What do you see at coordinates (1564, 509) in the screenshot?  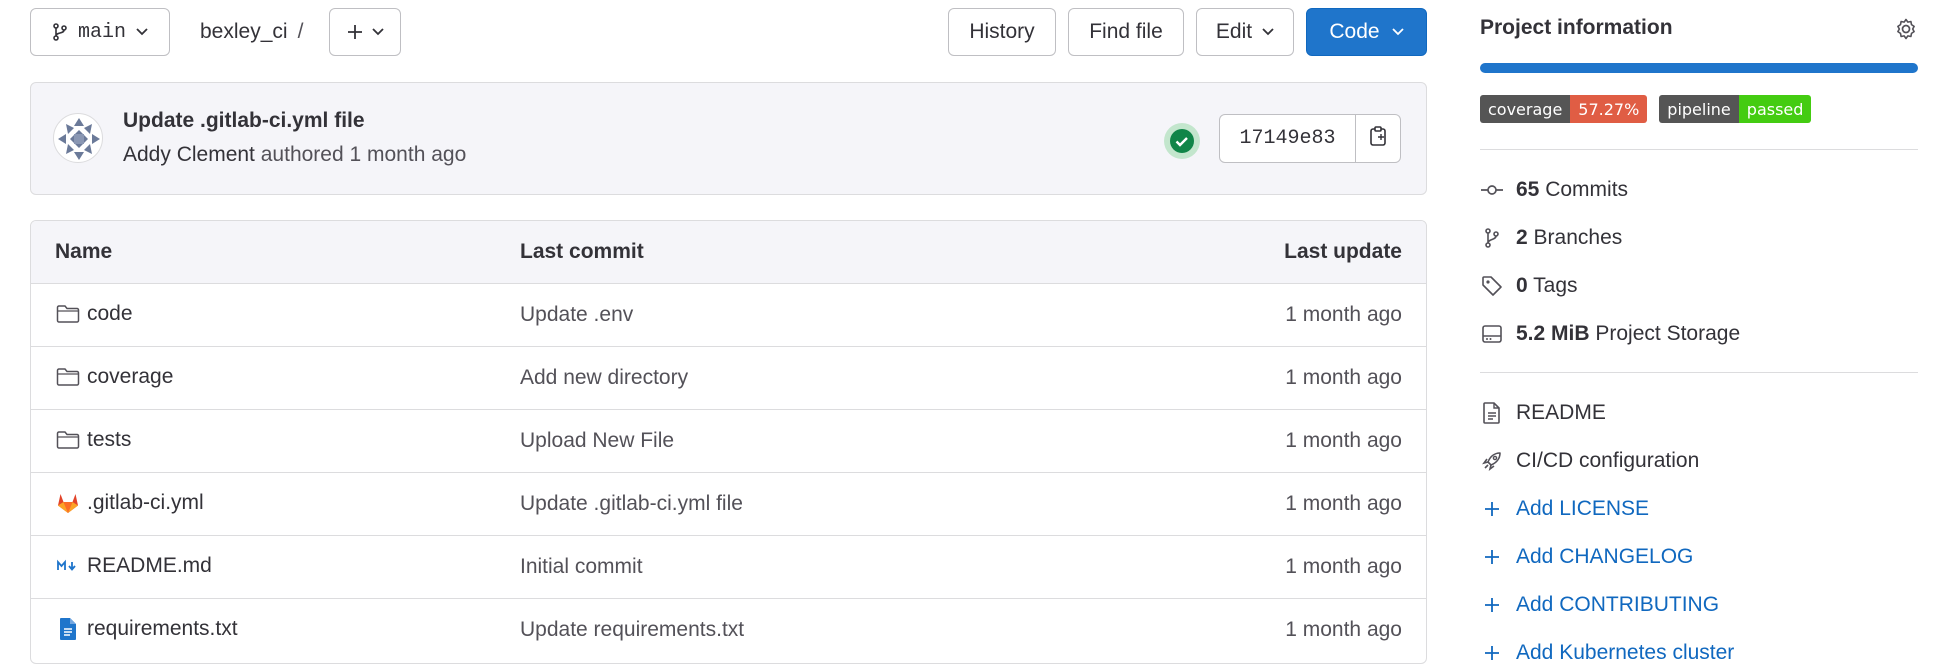 I see `add-license-link: Add LICENSE` at bounding box center [1564, 509].